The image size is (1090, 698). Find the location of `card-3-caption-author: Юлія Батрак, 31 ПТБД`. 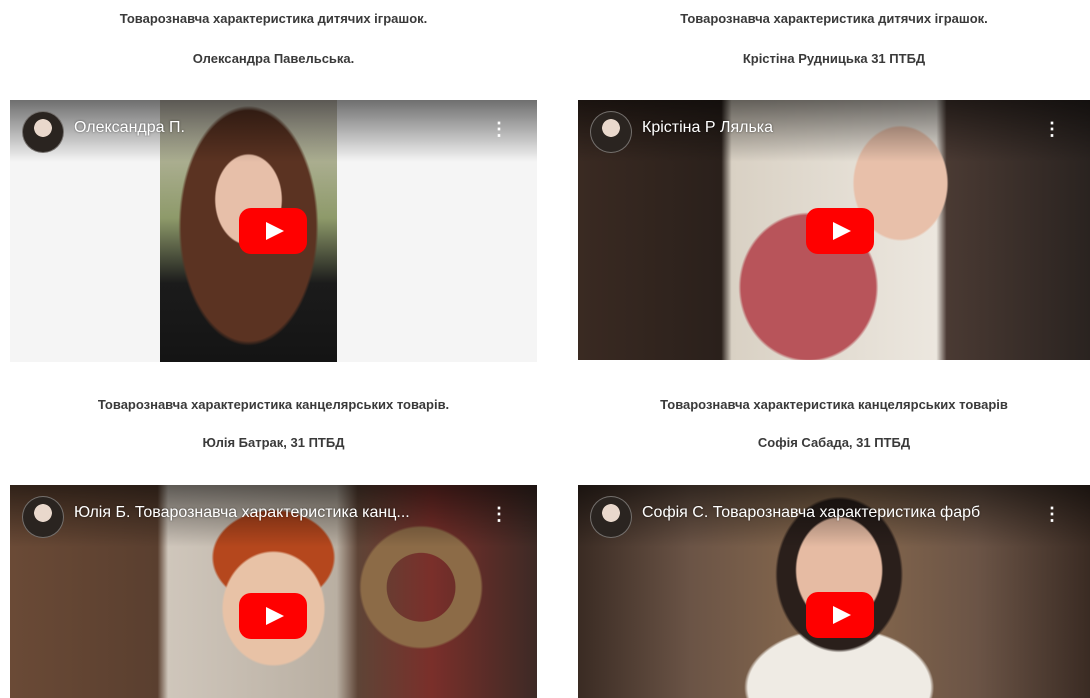

card-3-caption-author: Юлія Батрак, 31 ПТБД is located at coordinates (273, 442).